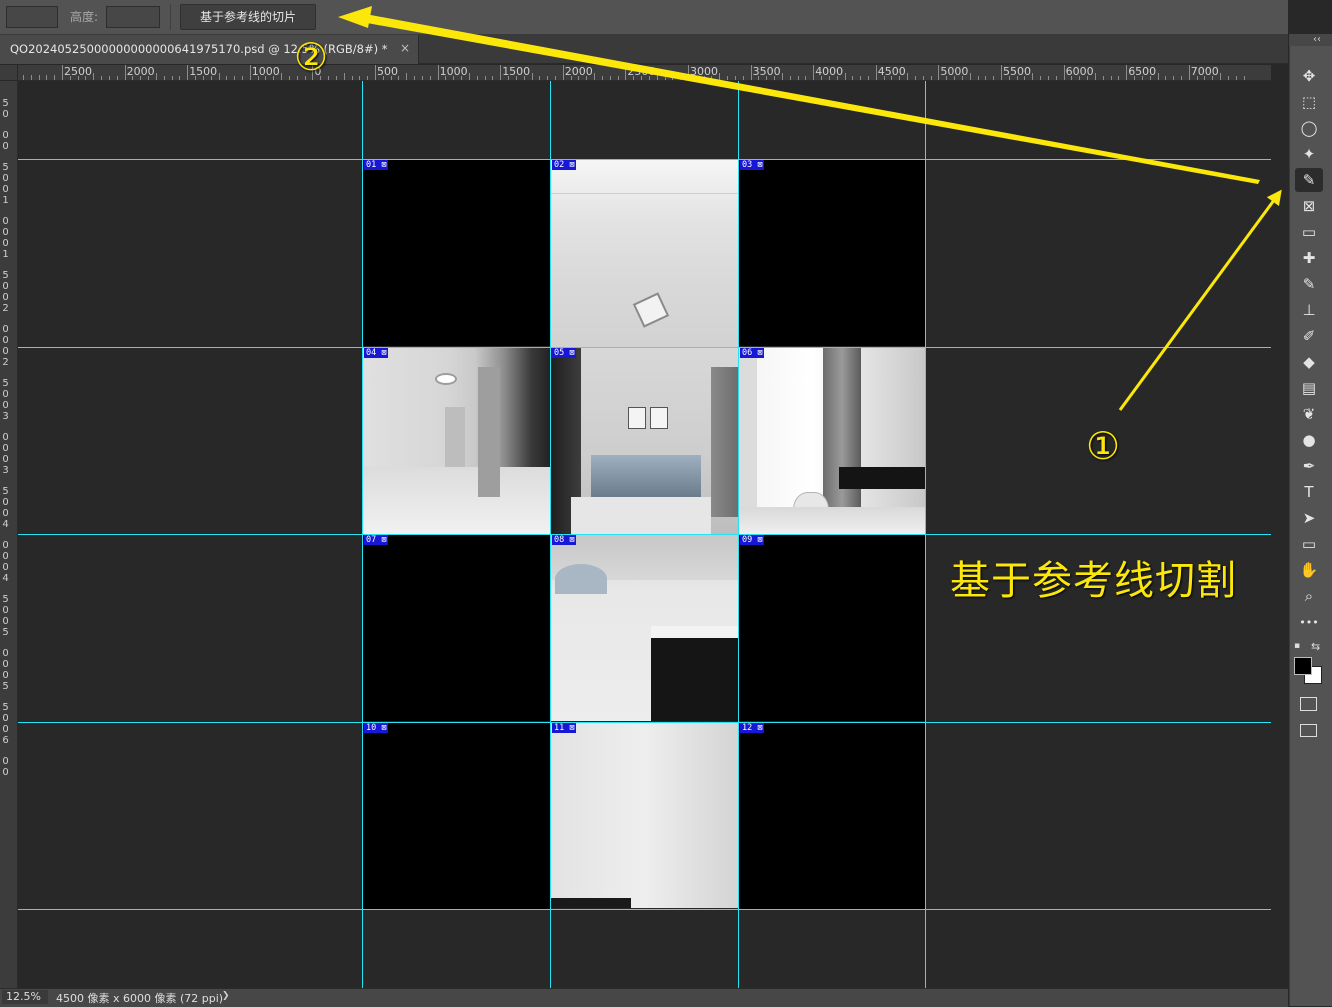 The width and height of the screenshot is (1332, 1007). Describe the element at coordinates (355, 17) in the screenshot. I see `arrow-head-slice-button` at that location.